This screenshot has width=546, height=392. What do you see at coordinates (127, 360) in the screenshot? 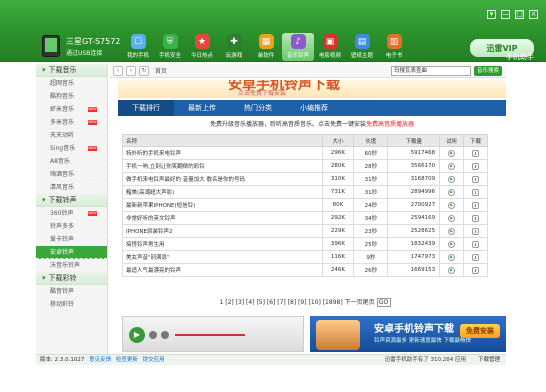
I see `check-update-link: 检查更新` at bounding box center [127, 360].